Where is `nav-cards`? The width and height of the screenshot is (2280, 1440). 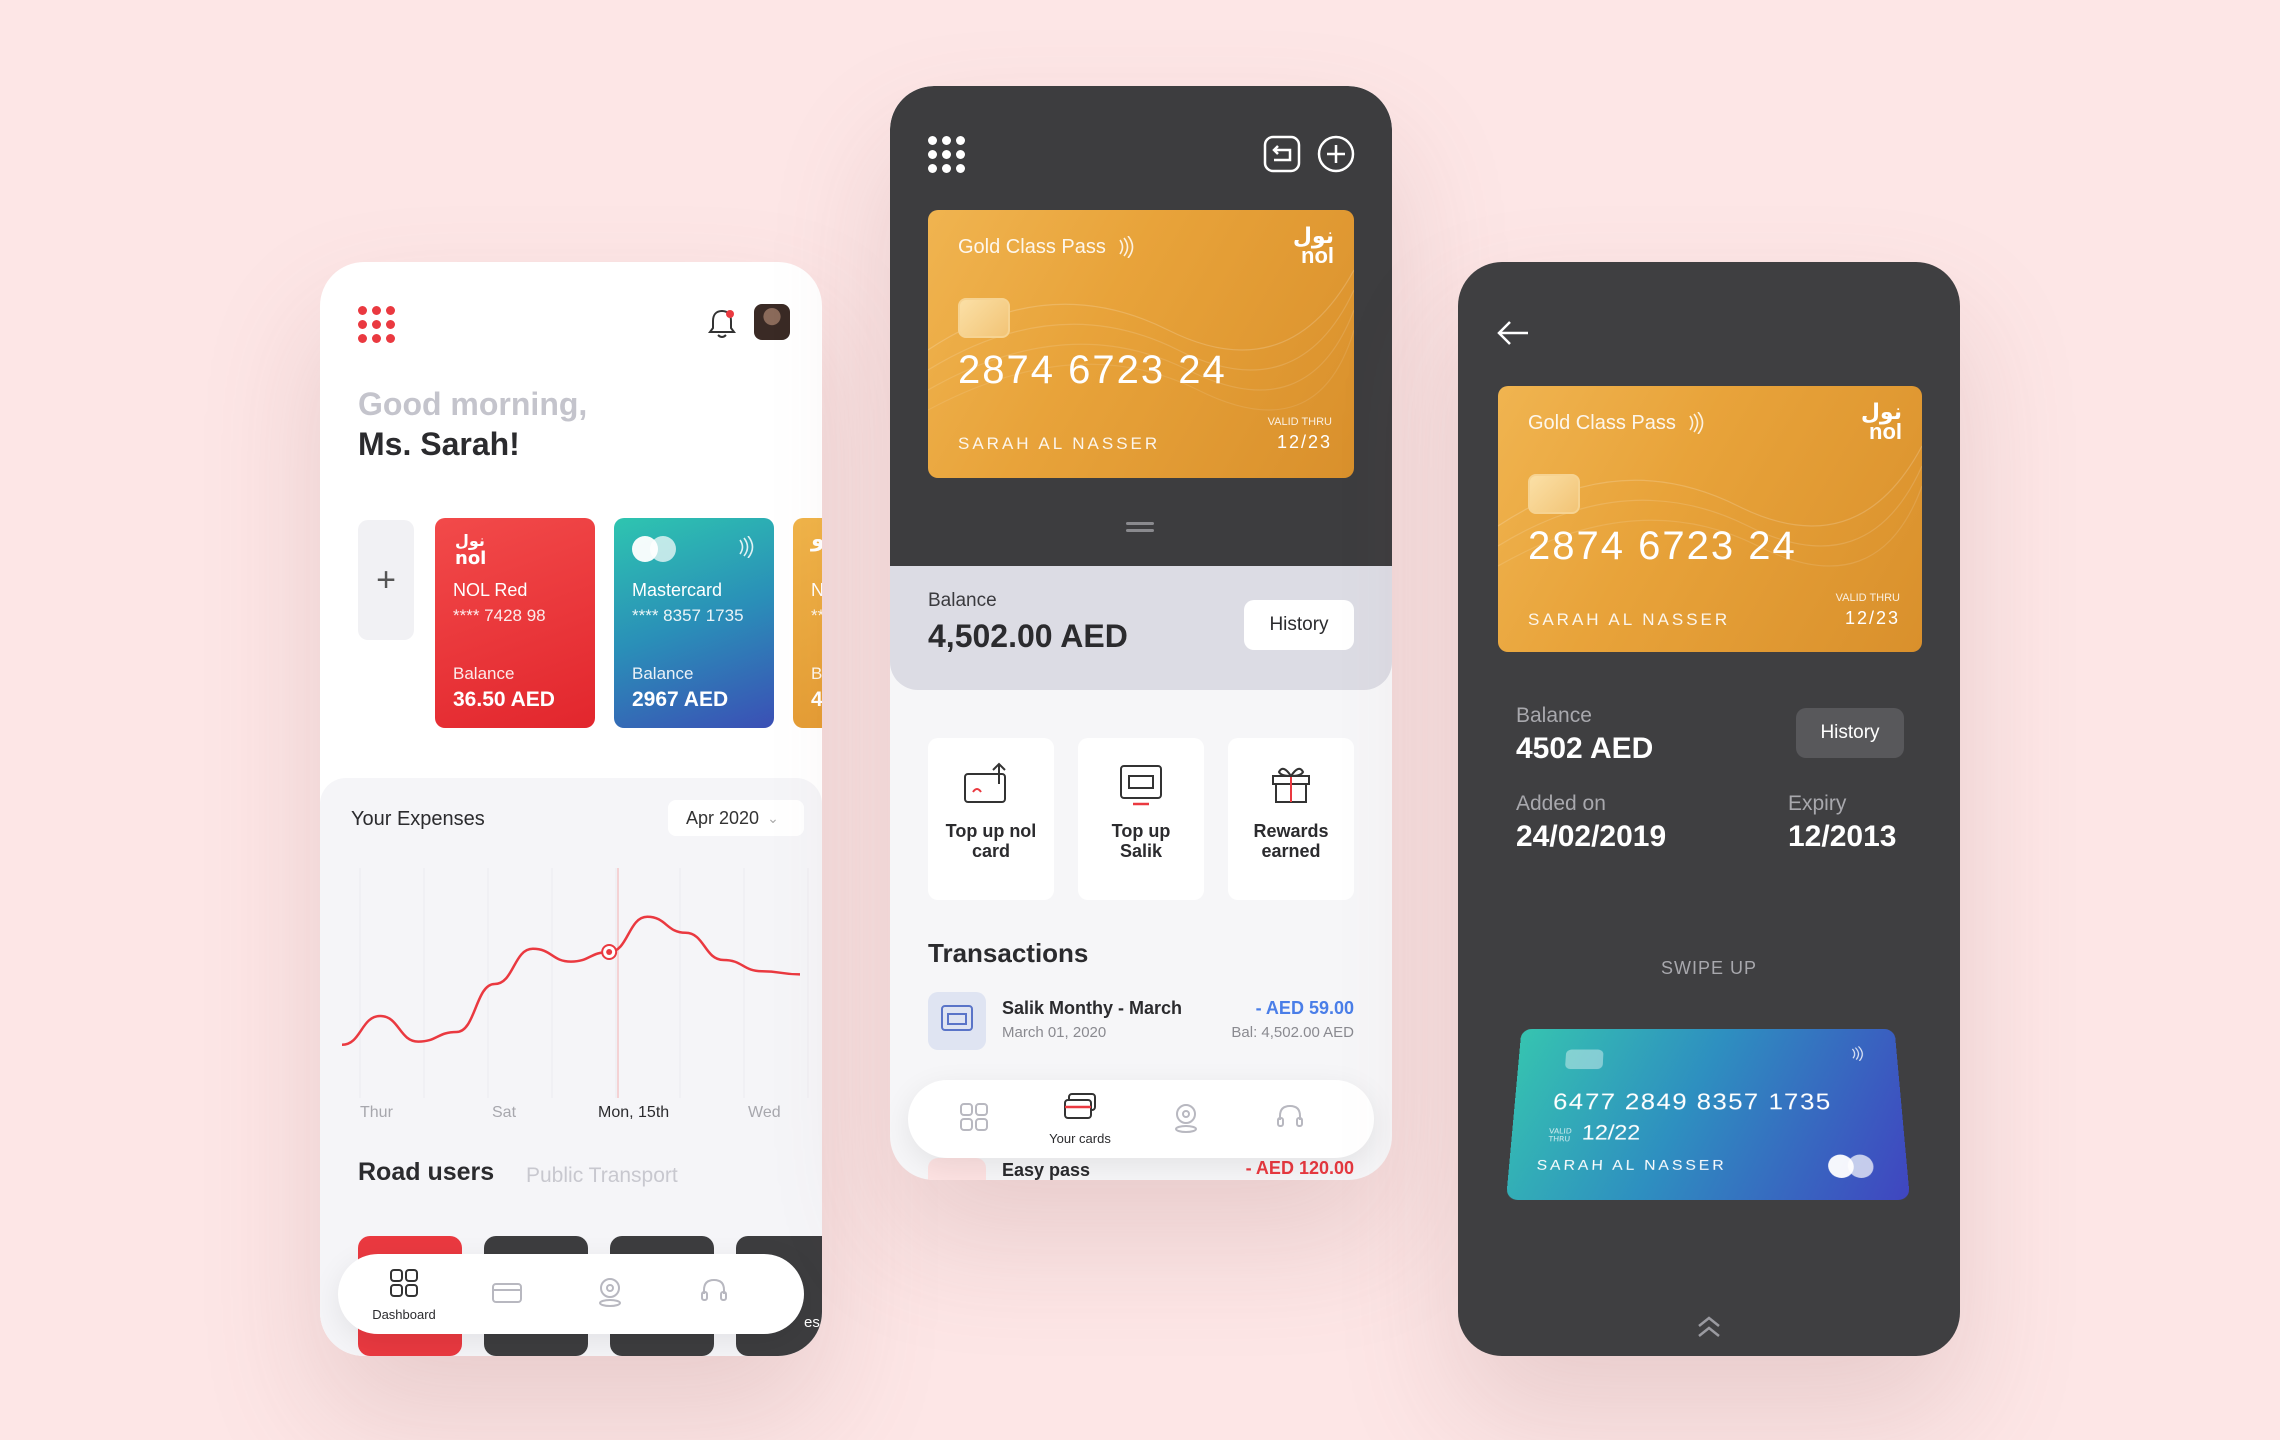
nav-cards is located at coordinates (508, 1294).